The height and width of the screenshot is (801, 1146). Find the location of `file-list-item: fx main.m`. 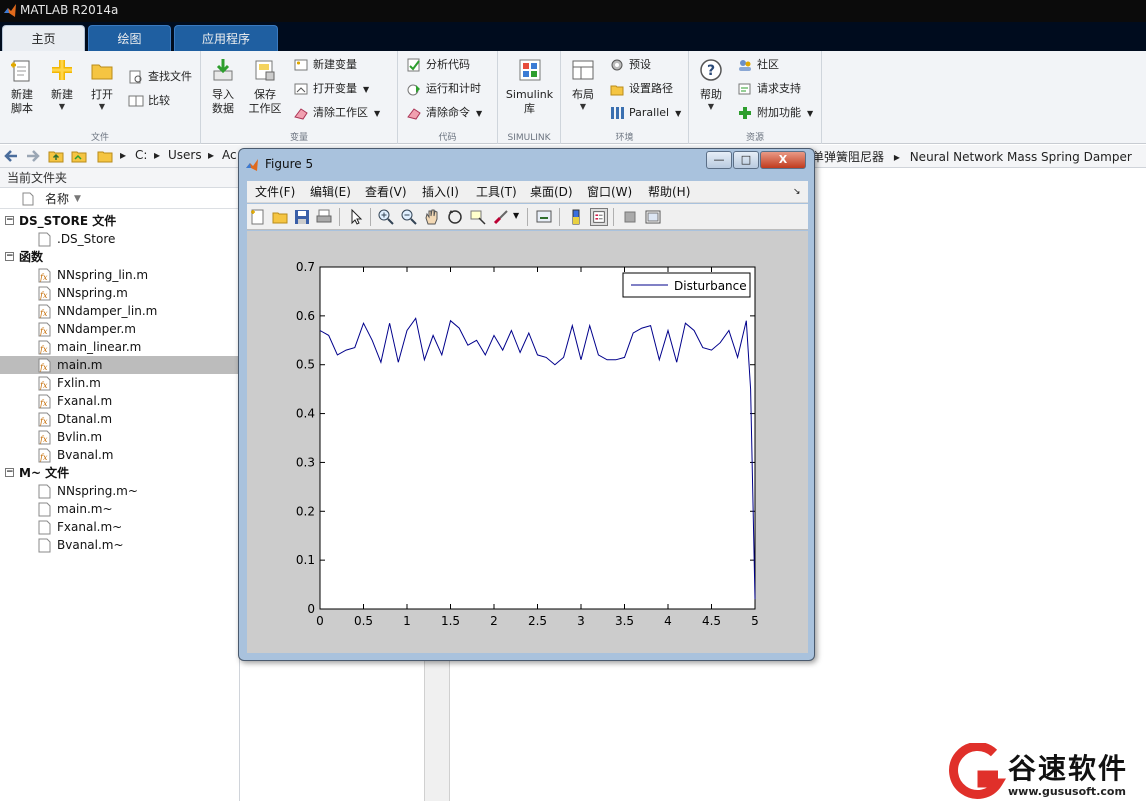

file-list-item: fx main.m is located at coordinates (120, 365).